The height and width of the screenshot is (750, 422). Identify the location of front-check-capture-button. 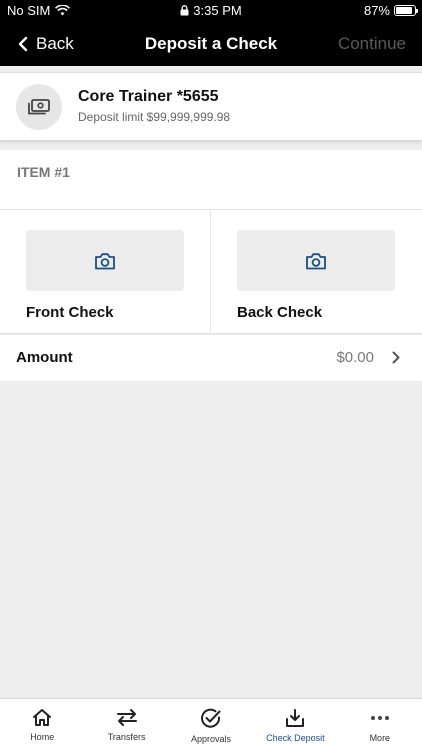
(105, 260).